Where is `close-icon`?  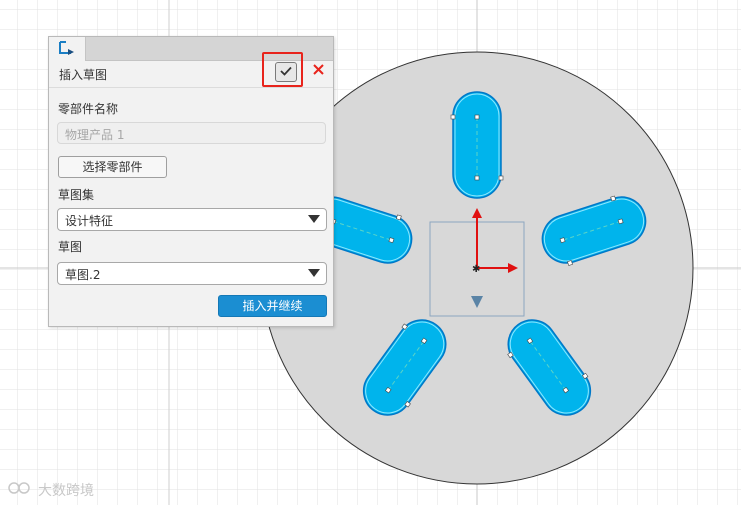 close-icon is located at coordinates (318, 71).